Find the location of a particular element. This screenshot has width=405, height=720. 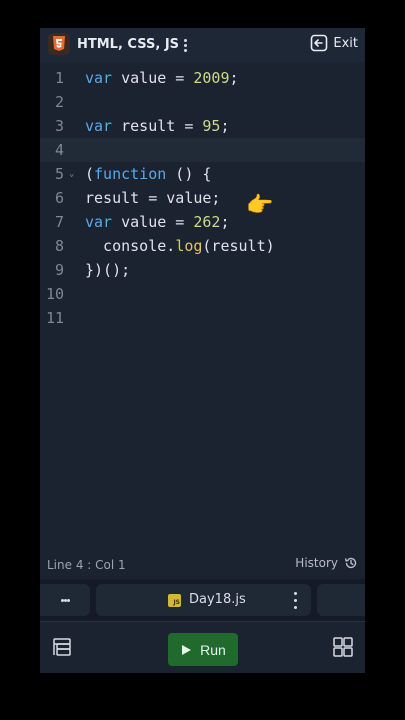

next-file-tab is located at coordinates (341, 600).